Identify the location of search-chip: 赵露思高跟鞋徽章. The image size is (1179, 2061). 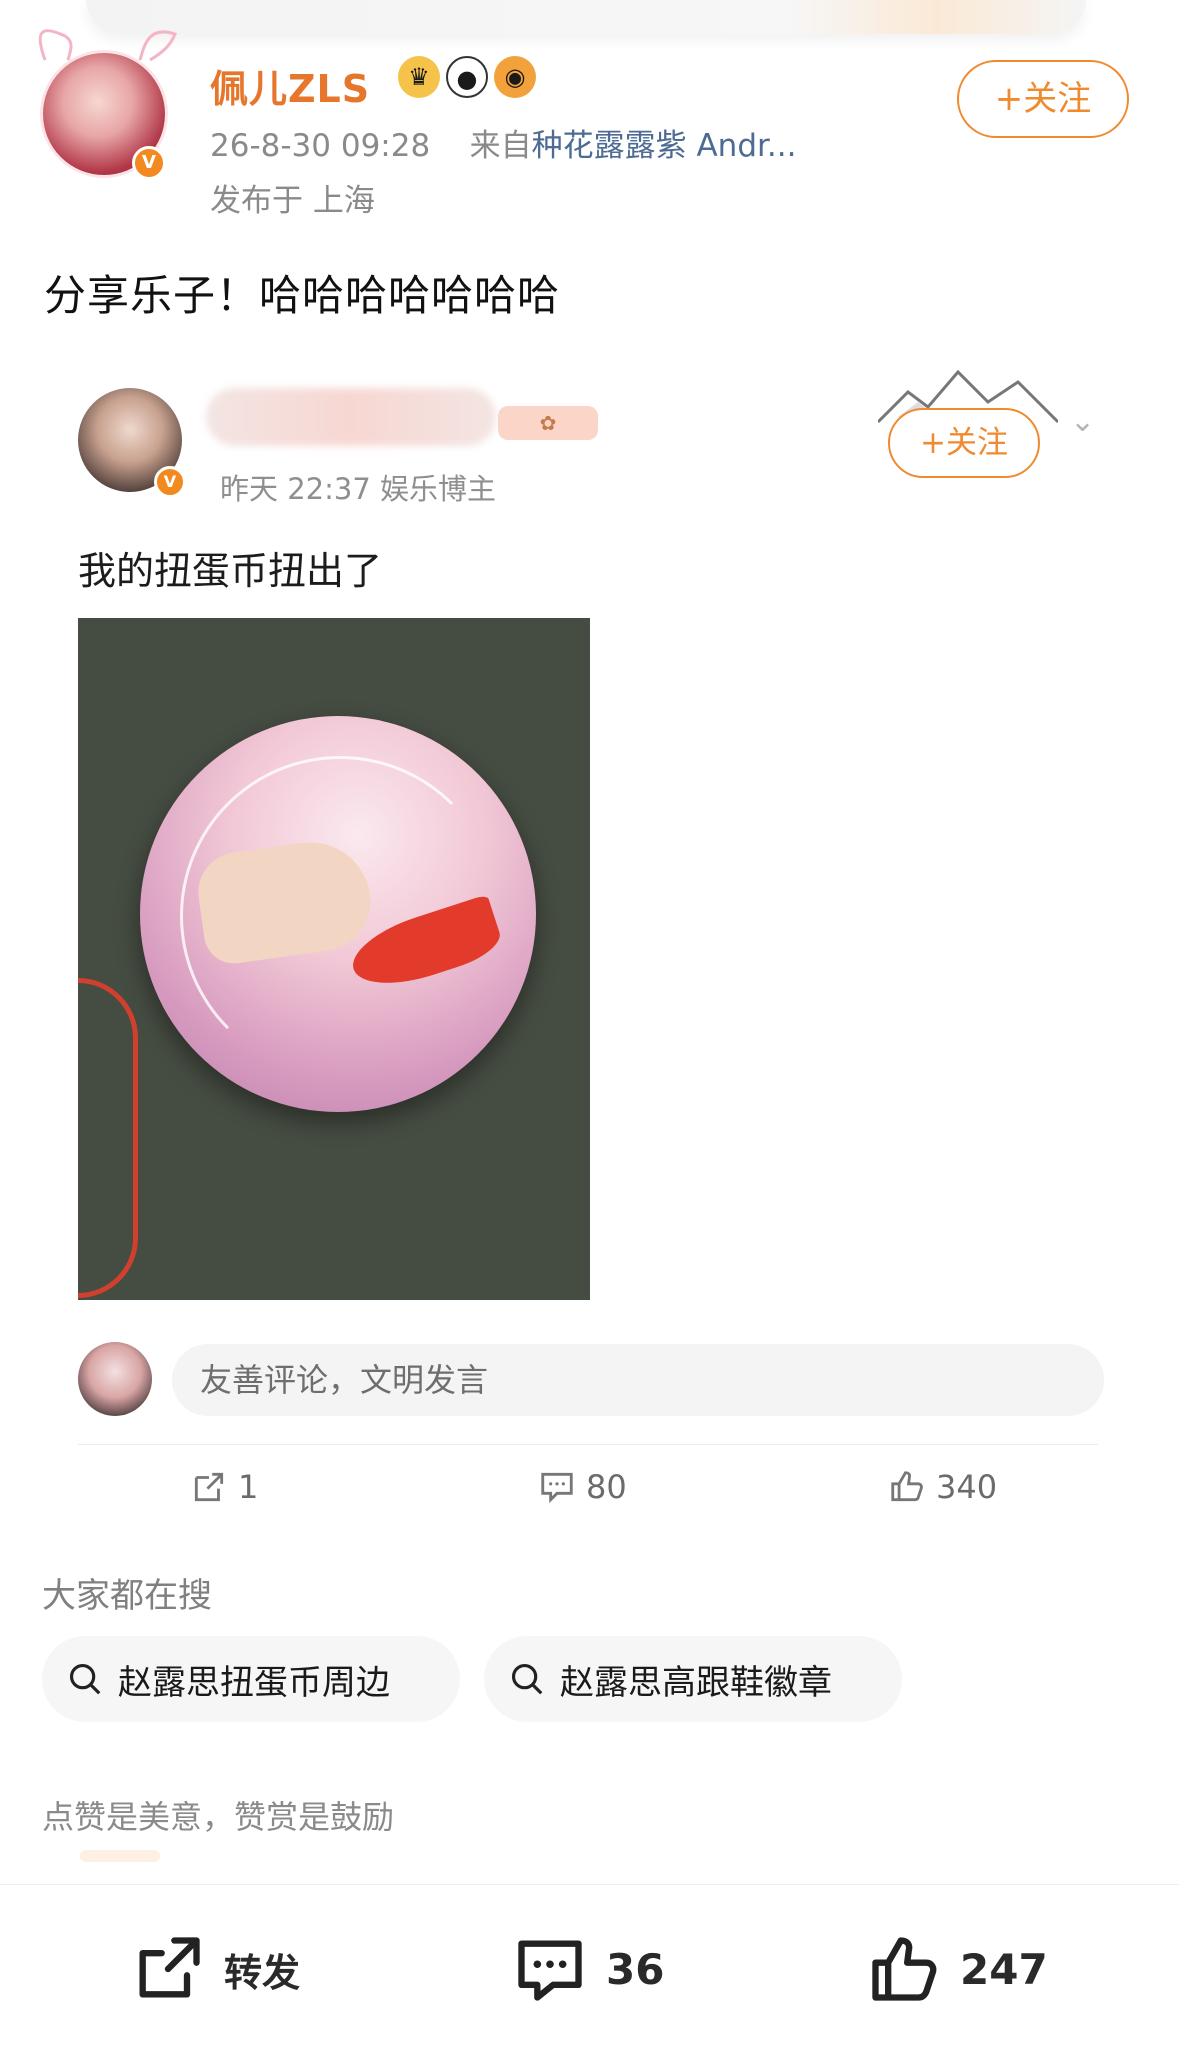
(693, 1679).